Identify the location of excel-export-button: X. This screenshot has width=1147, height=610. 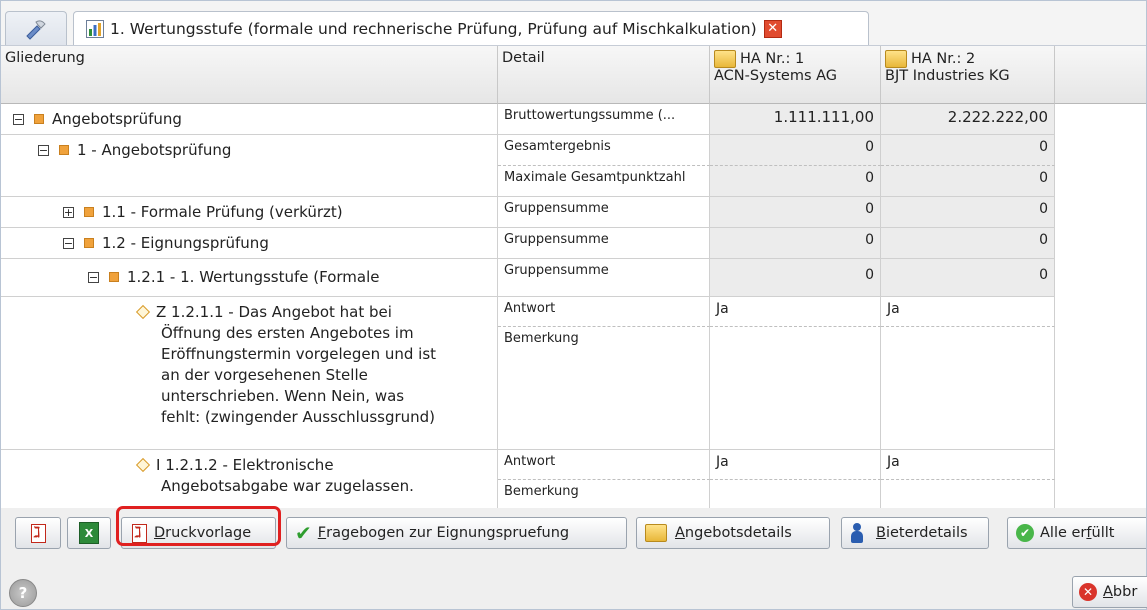
(89, 533).